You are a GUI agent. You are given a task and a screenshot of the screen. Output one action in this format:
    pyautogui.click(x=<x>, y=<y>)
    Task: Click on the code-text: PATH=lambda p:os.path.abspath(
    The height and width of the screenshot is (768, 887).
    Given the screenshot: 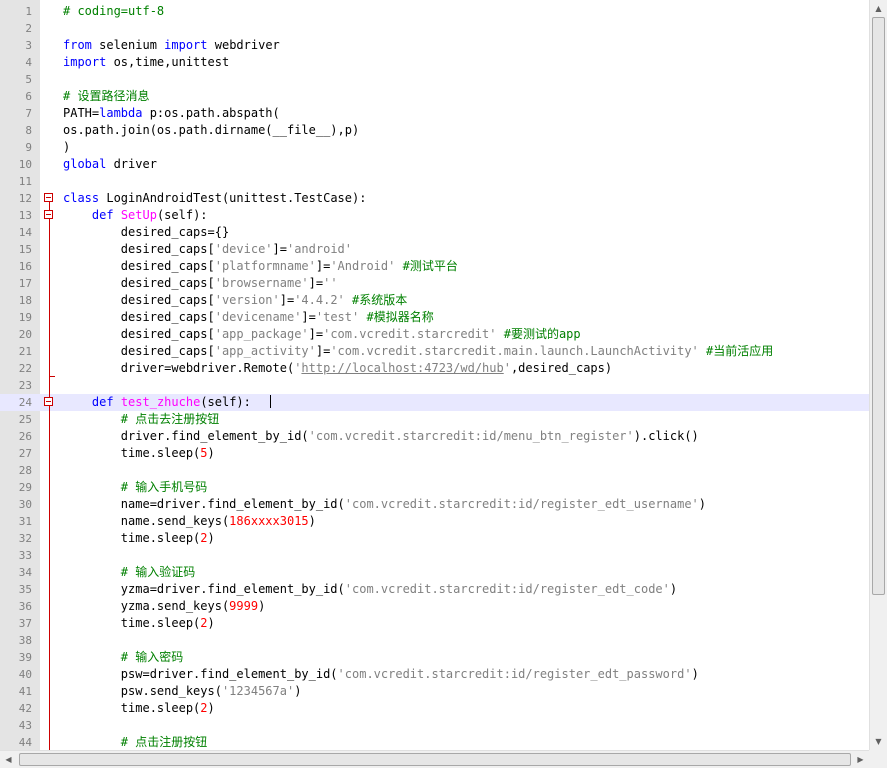 What is the action you would take?
    pyautogui.click(x=171, y=113)
    